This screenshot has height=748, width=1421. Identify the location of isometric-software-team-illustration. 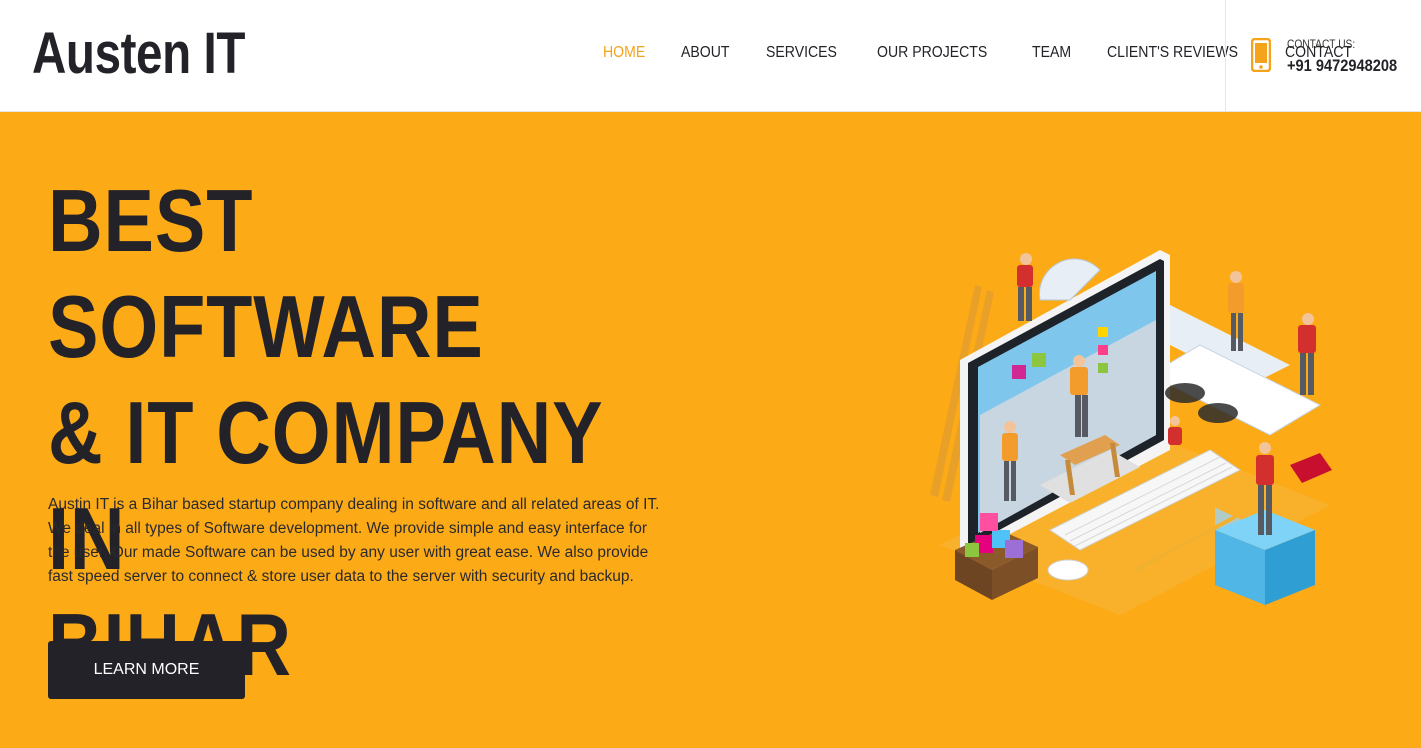
(1131, 432).